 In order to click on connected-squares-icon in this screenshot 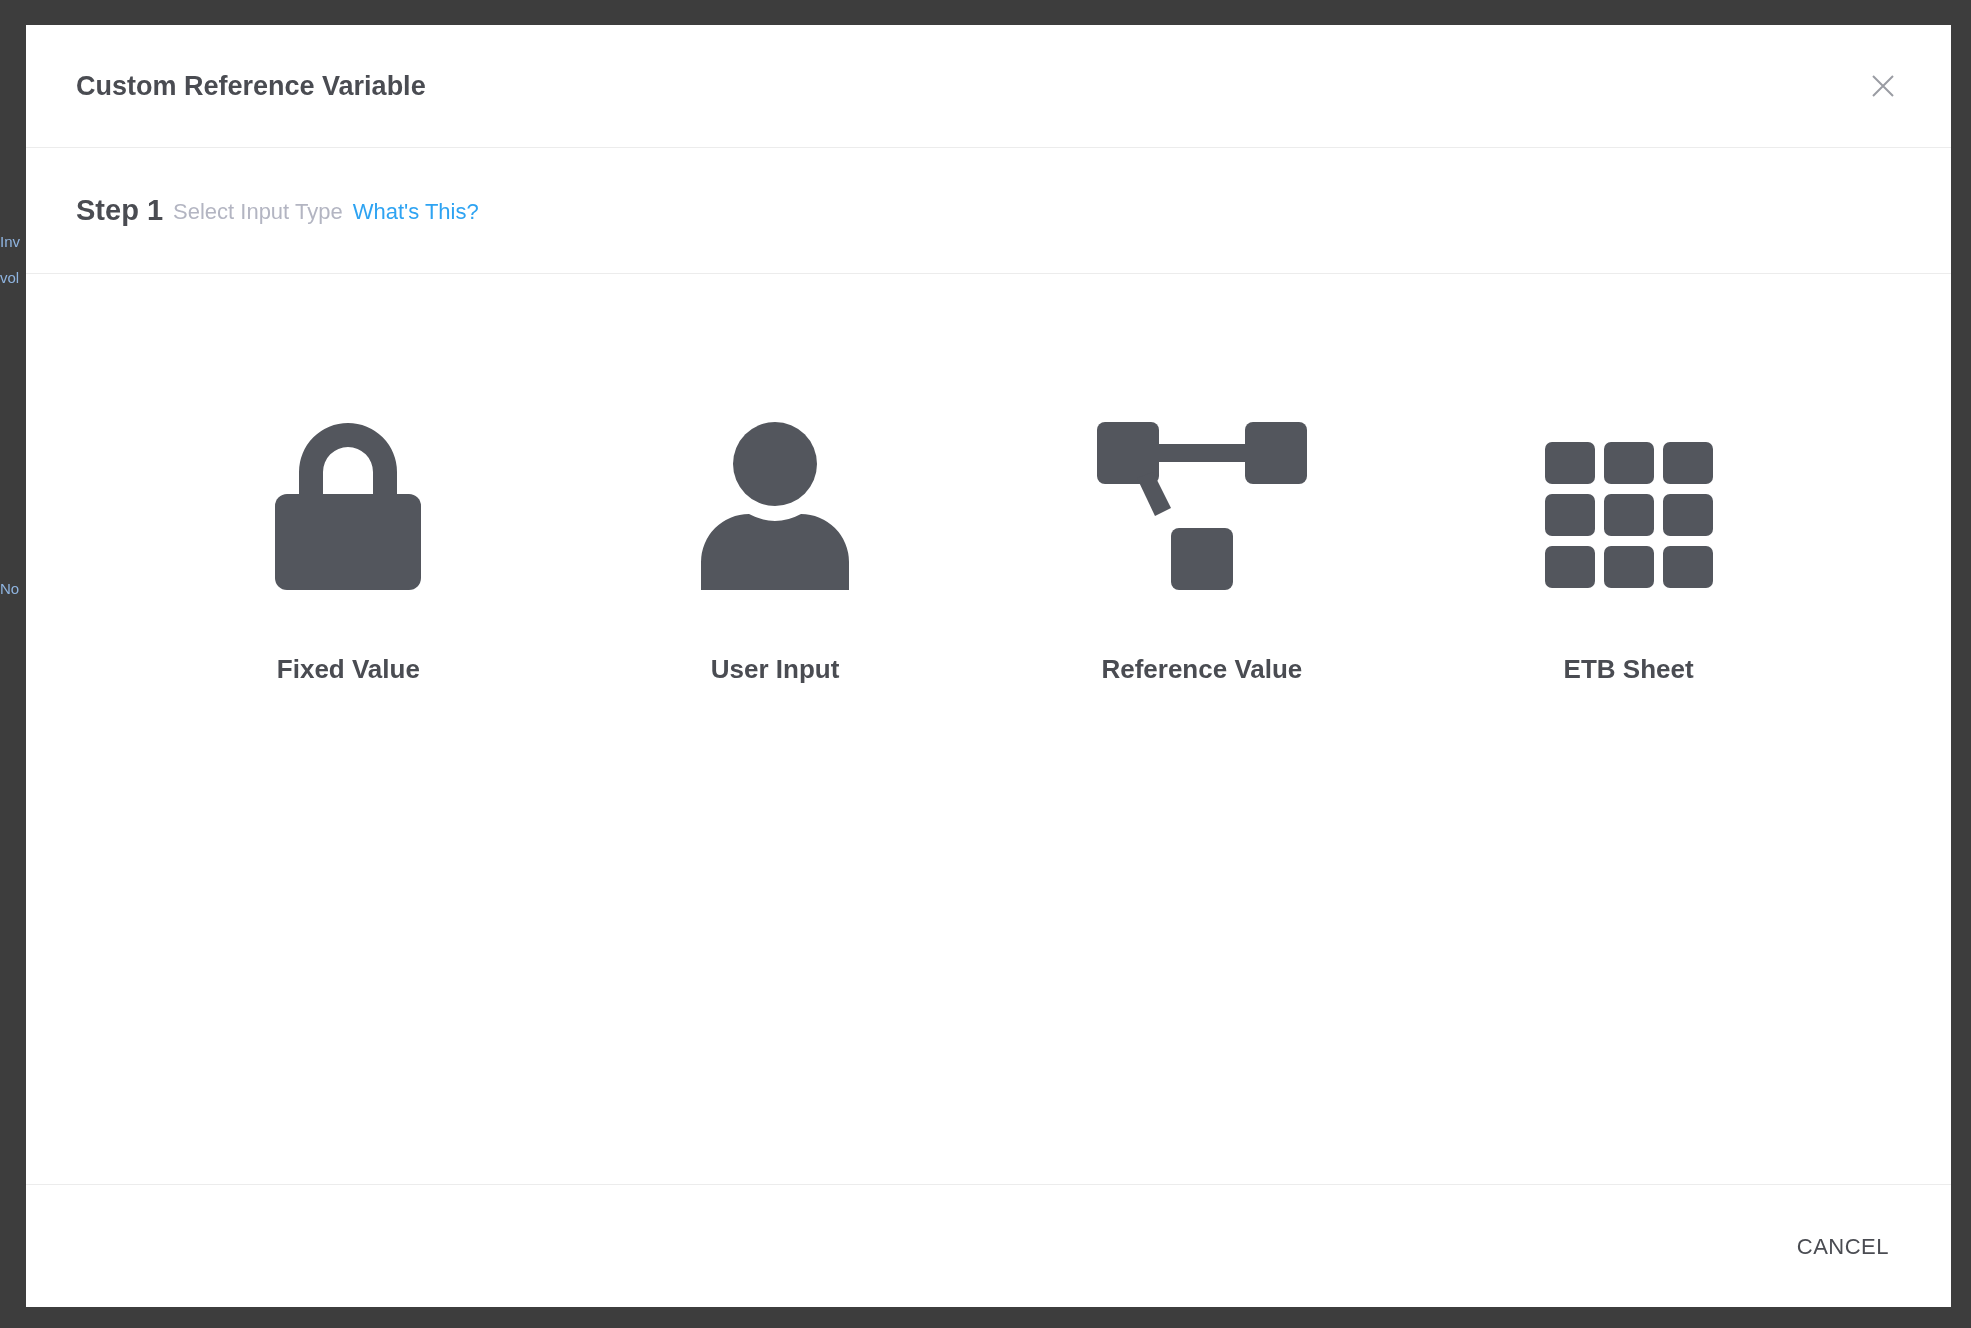, I will do `click(1201, 506)`.